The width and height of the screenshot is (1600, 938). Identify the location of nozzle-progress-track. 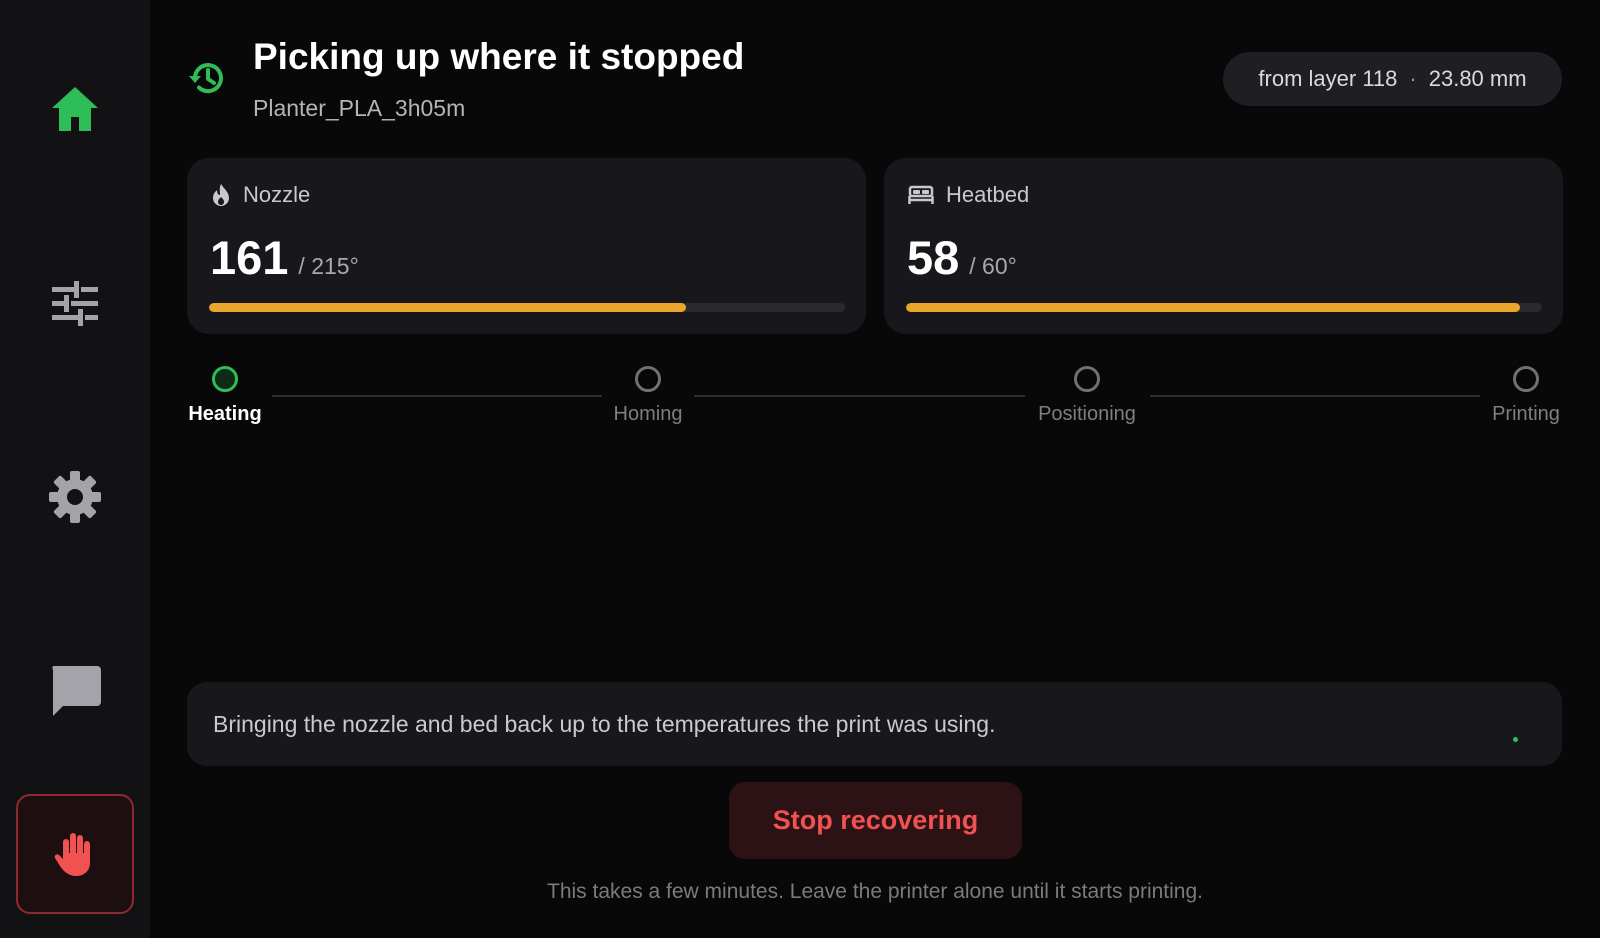
(527, 307).